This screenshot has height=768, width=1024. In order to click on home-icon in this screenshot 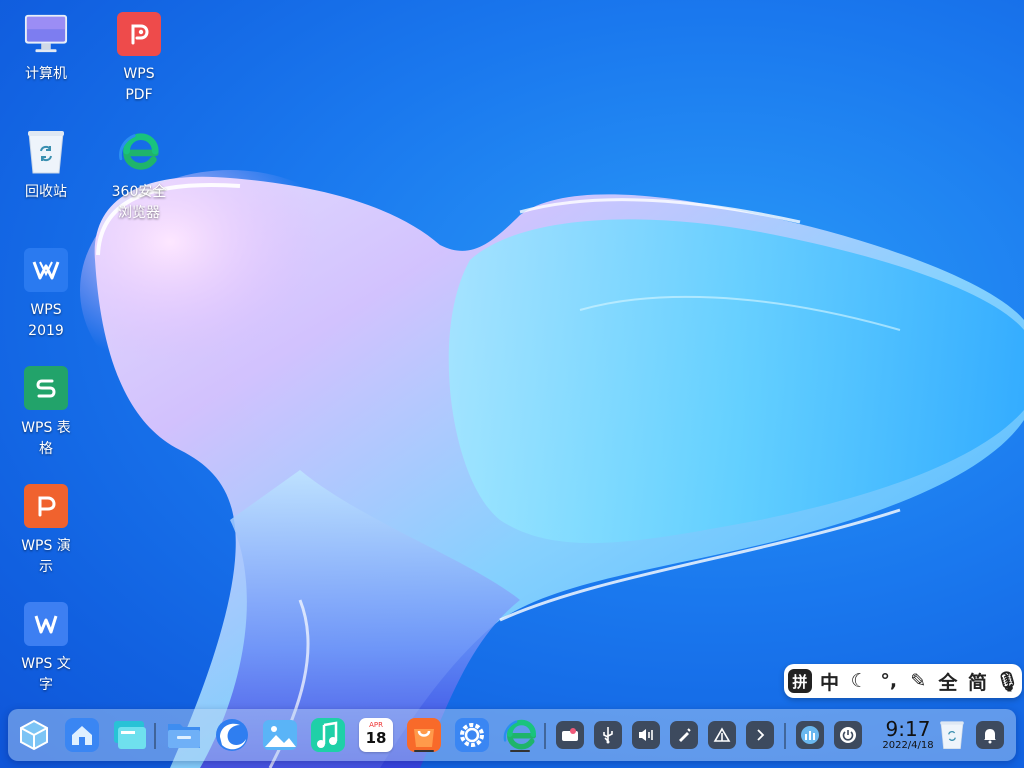, I will do `click(82, 735)`.